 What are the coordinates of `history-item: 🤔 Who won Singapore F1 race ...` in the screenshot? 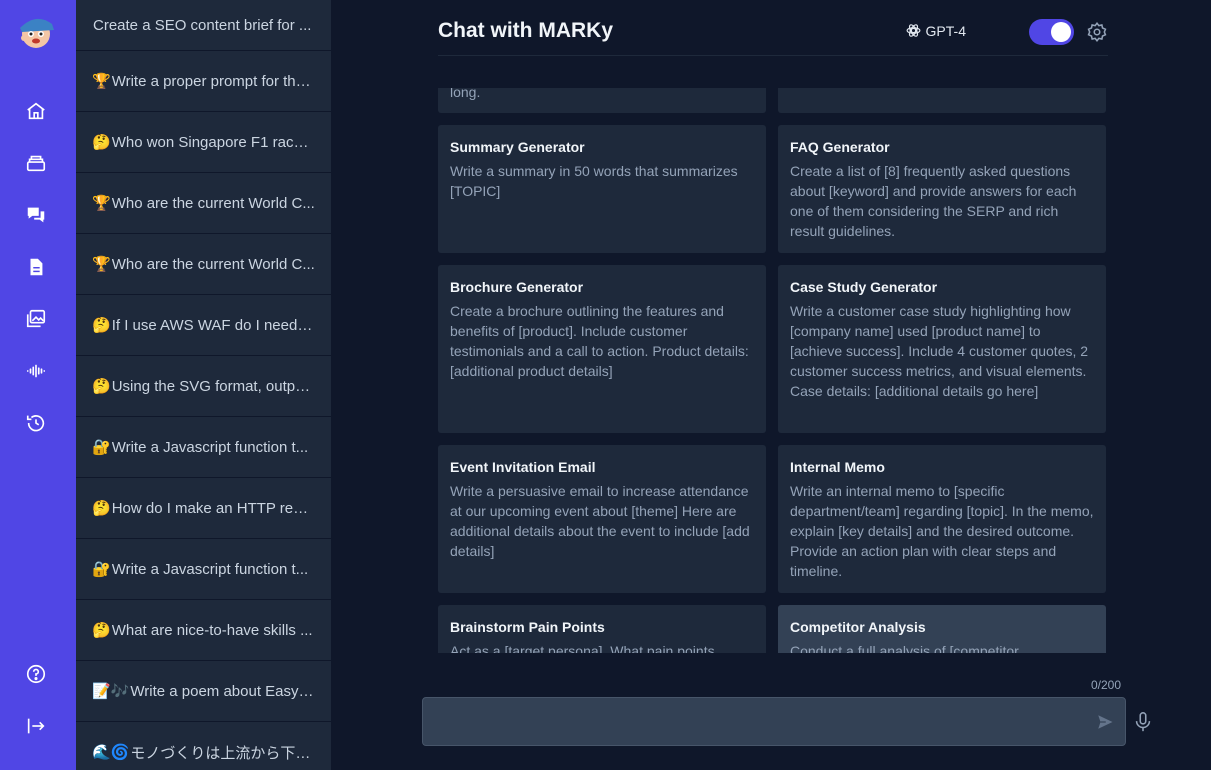 It's located at (203, 142).